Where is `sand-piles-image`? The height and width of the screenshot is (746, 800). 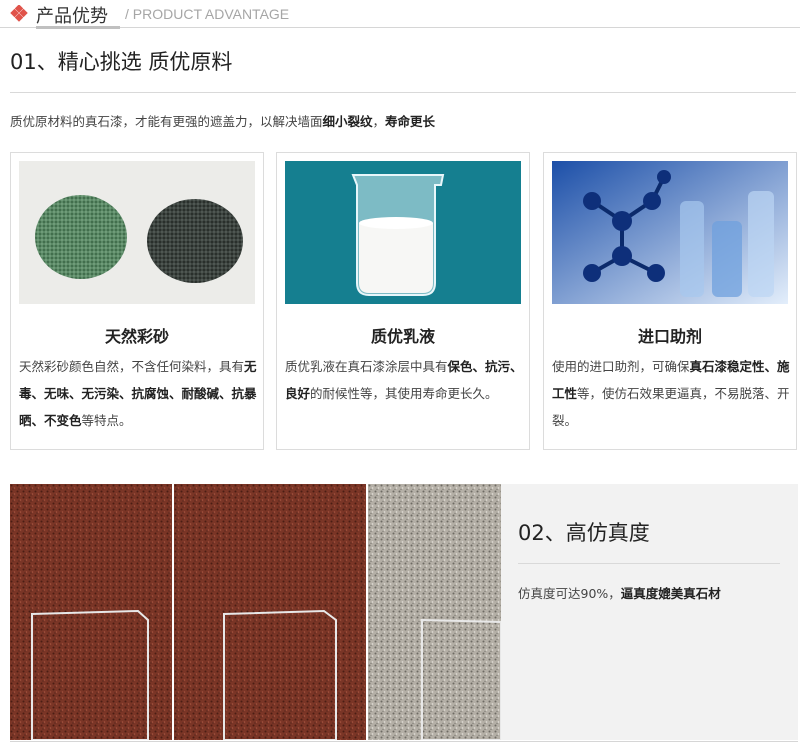
sand-piles-image is located at coordinates (137, 232).